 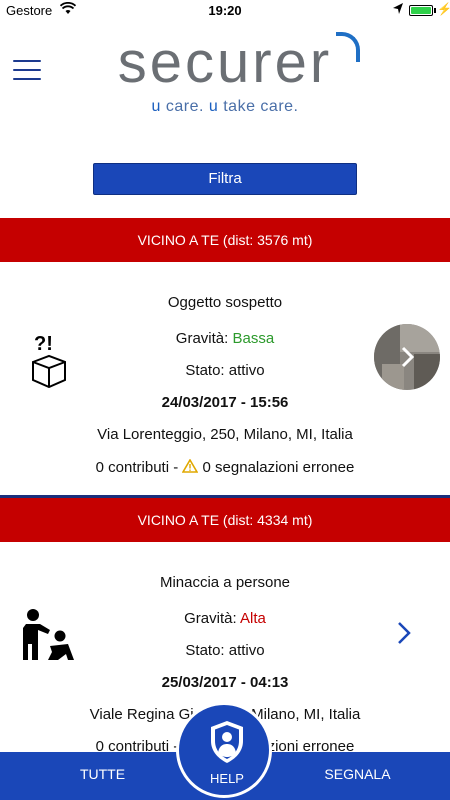 What do you see at coordinates (443, 9) in the screenshot?
I see `charging-icon: ⚡` at bounding box center [443, 9].